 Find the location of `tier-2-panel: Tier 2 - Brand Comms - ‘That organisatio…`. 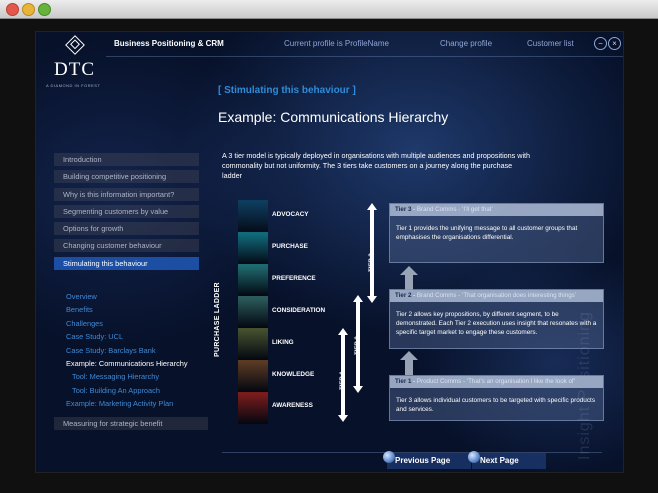

tier-2-panel: Tier 2 - Brand Comms - ‘That organisatio… is located at coordinates (496, 319).